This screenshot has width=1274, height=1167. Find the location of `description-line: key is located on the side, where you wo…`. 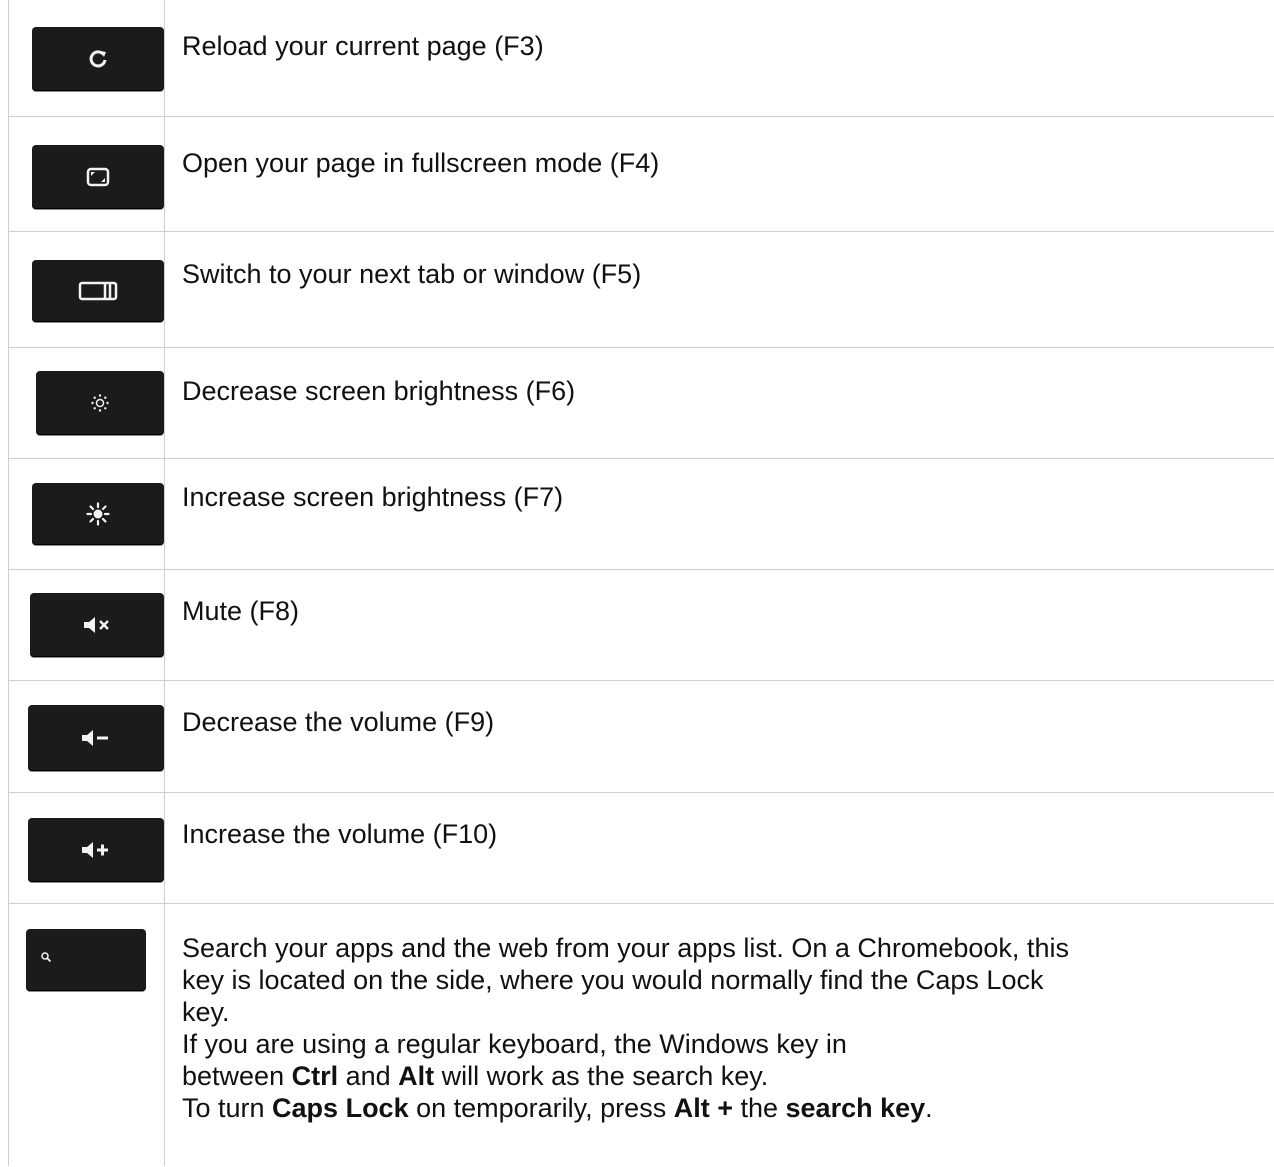

description-line: key is located on the side, where you wo… is located at coordinates (613, 980).